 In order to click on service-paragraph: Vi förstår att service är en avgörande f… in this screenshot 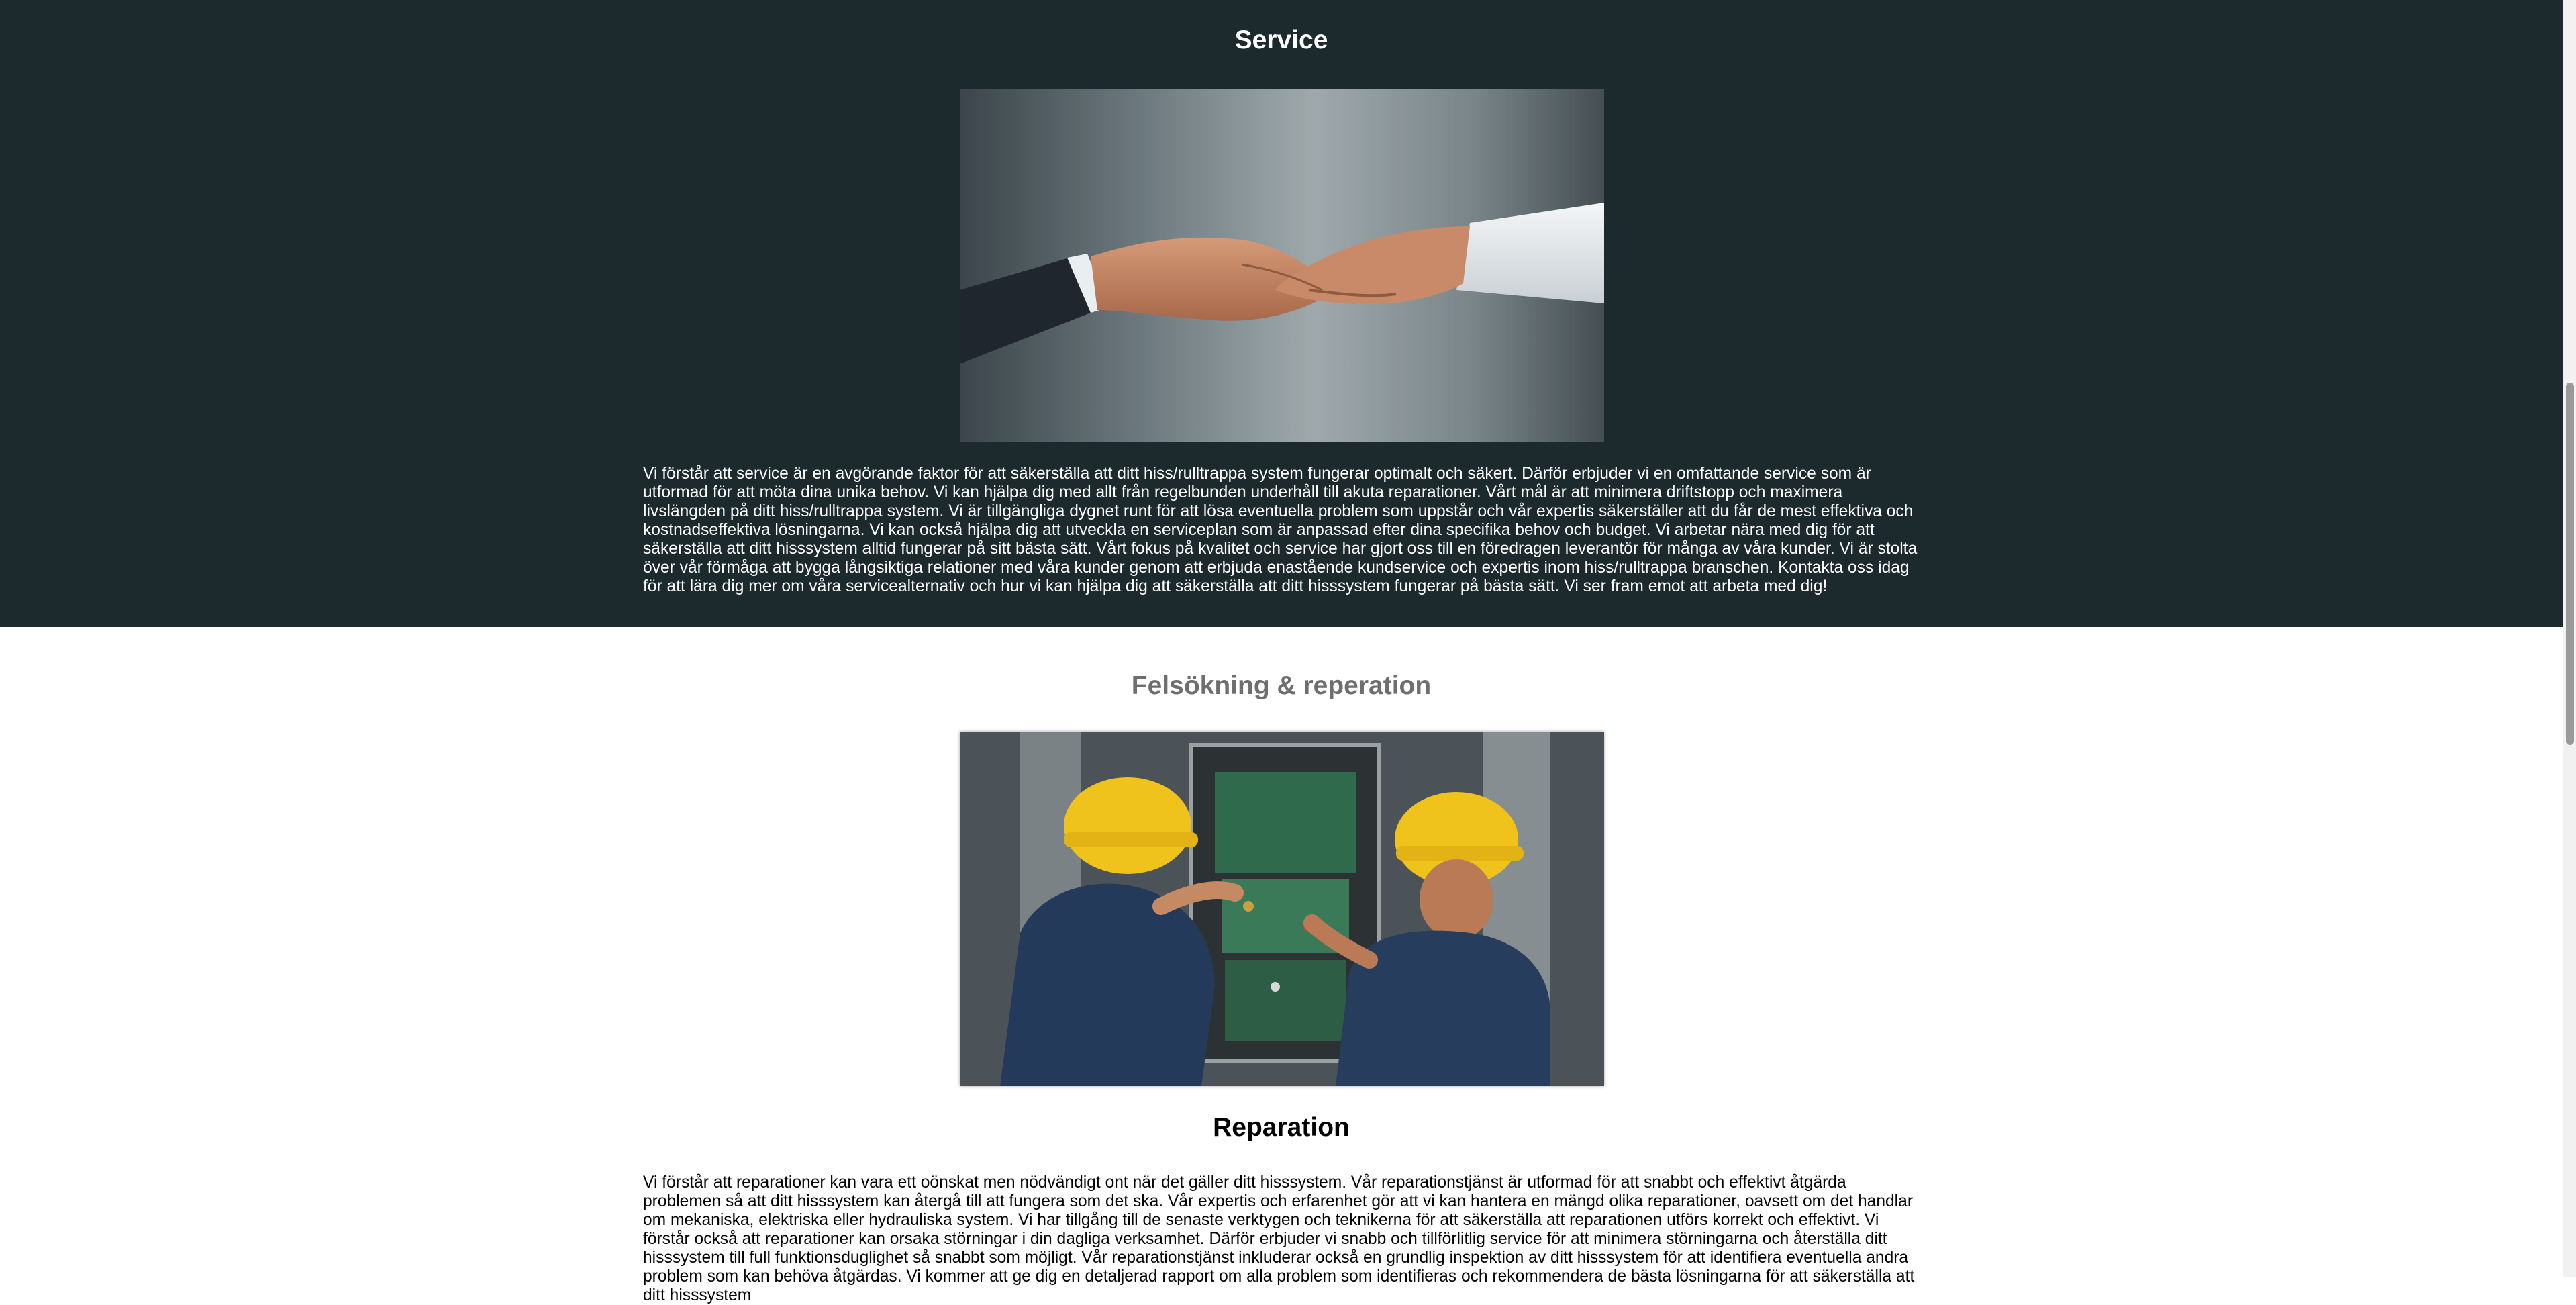, I will do `click(1280, 530)`.